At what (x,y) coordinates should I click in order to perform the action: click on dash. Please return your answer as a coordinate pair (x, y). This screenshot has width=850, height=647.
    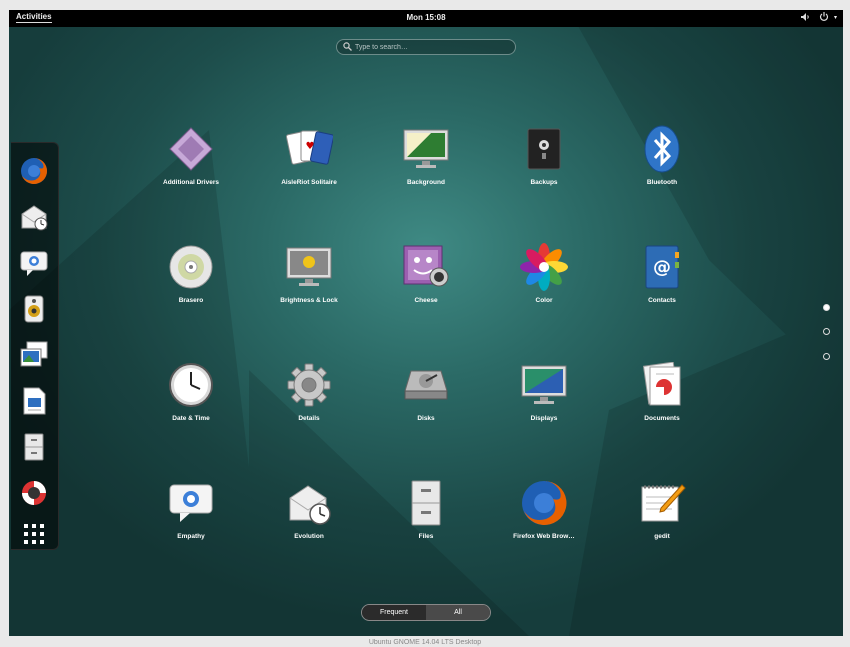
    Looking at the image, I should click on (35, 346).